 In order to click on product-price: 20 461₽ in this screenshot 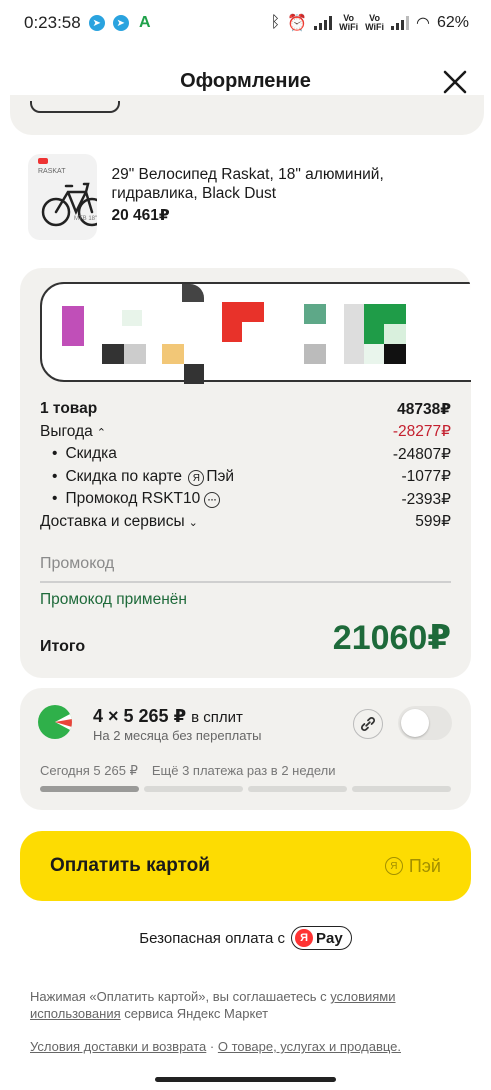, I will do `click(140, 215)`.